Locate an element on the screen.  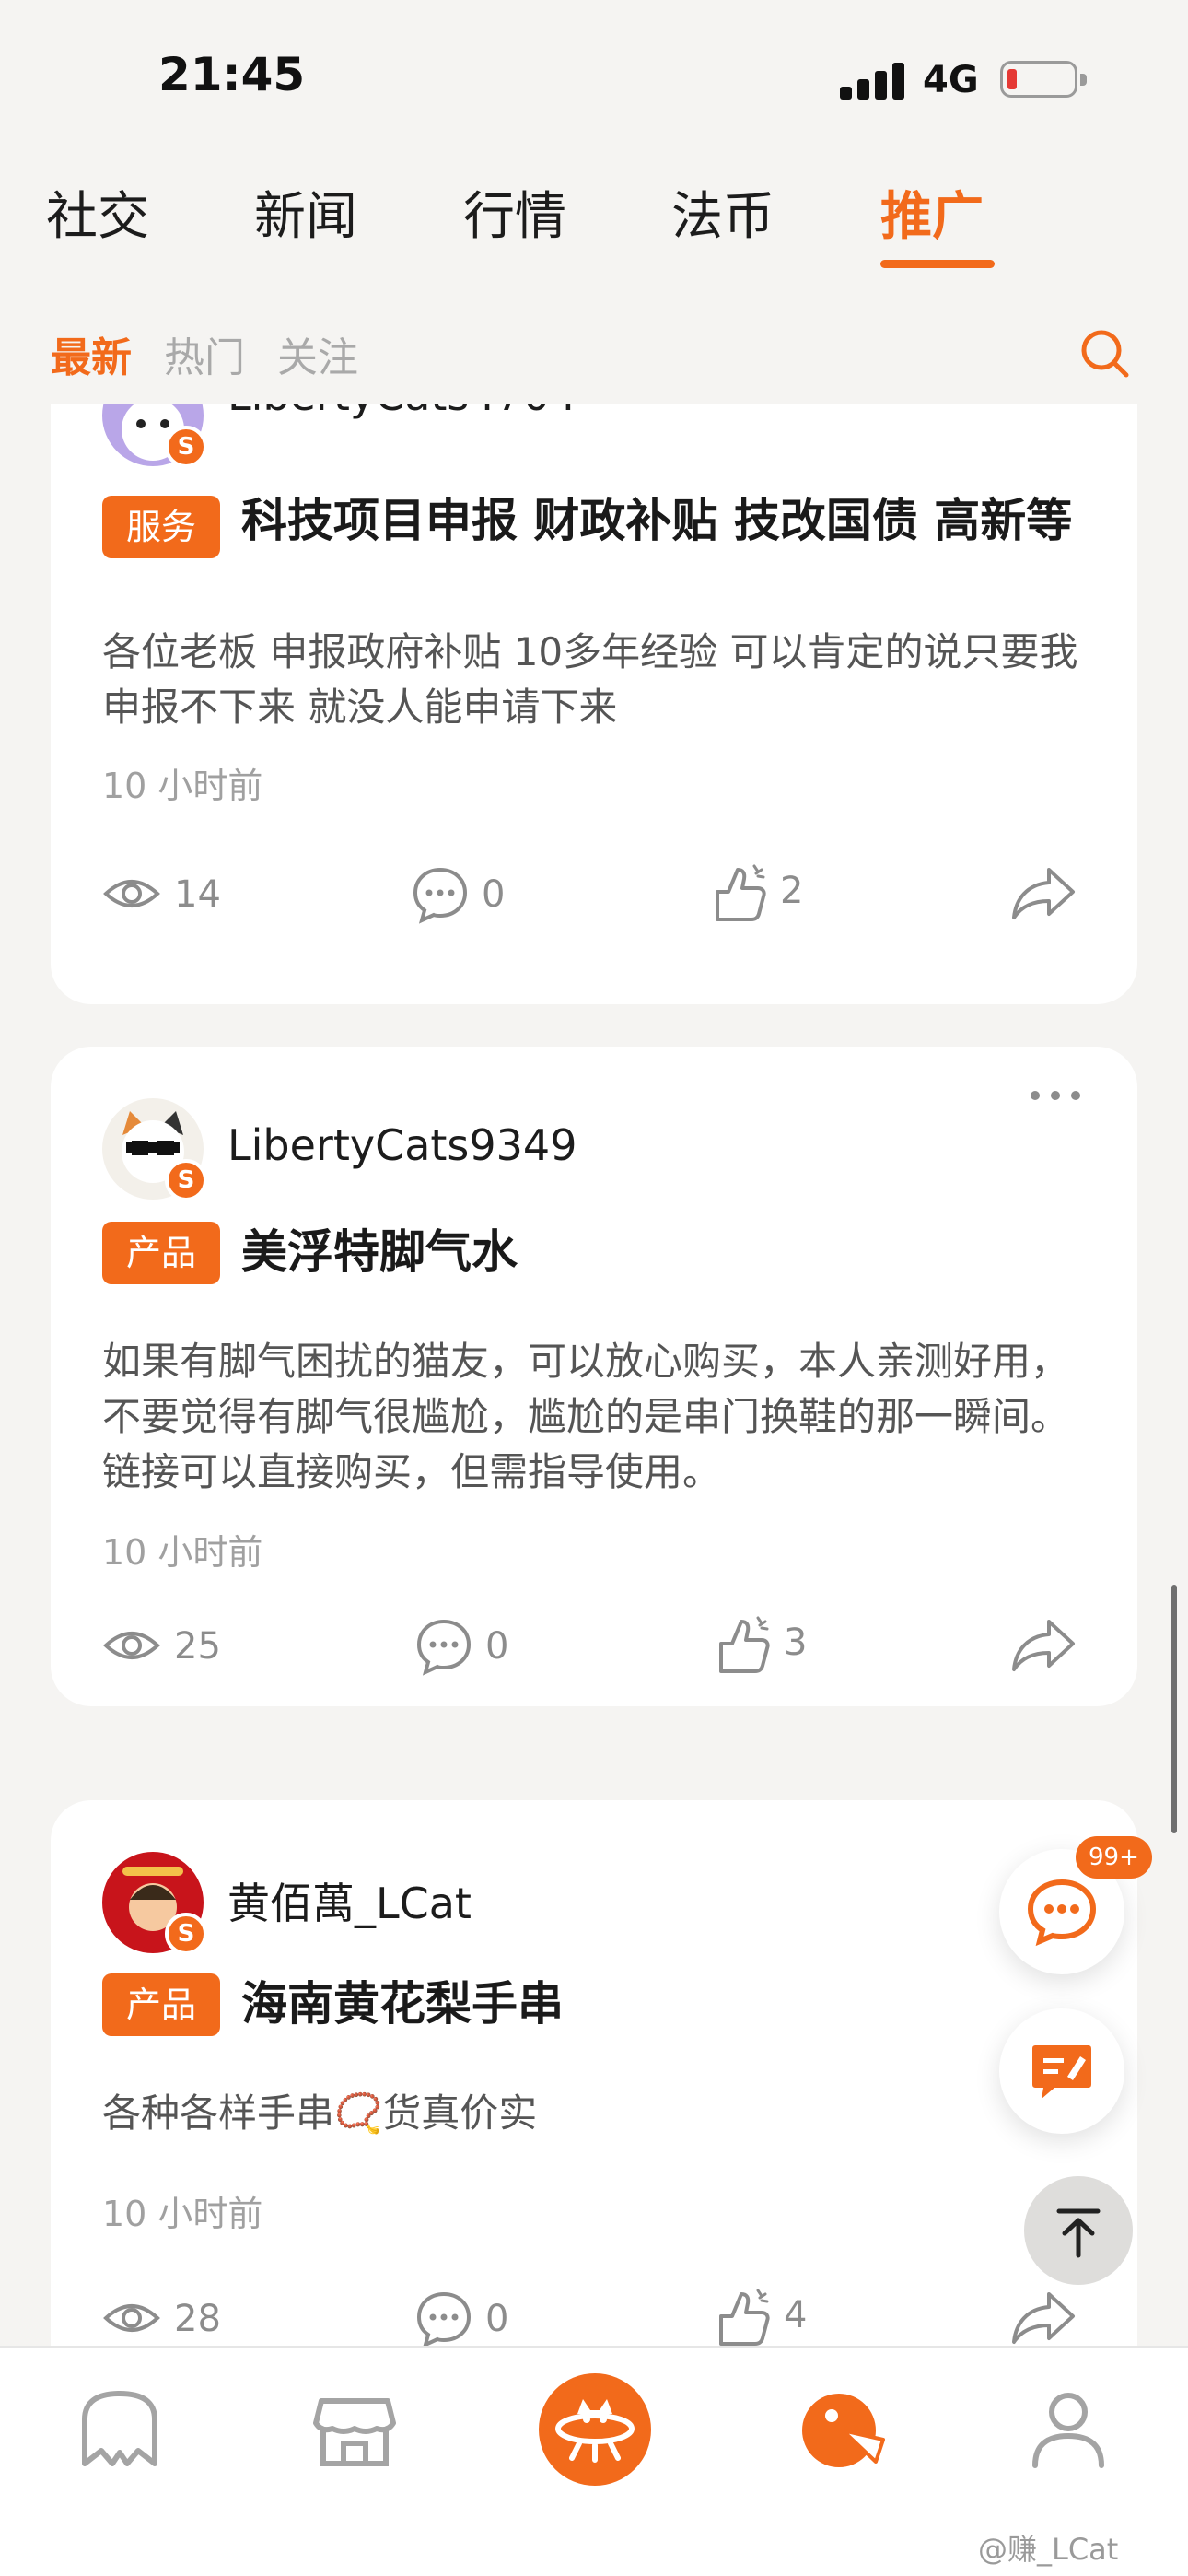
like-count: 3 is located at coordinates (796, 1643).